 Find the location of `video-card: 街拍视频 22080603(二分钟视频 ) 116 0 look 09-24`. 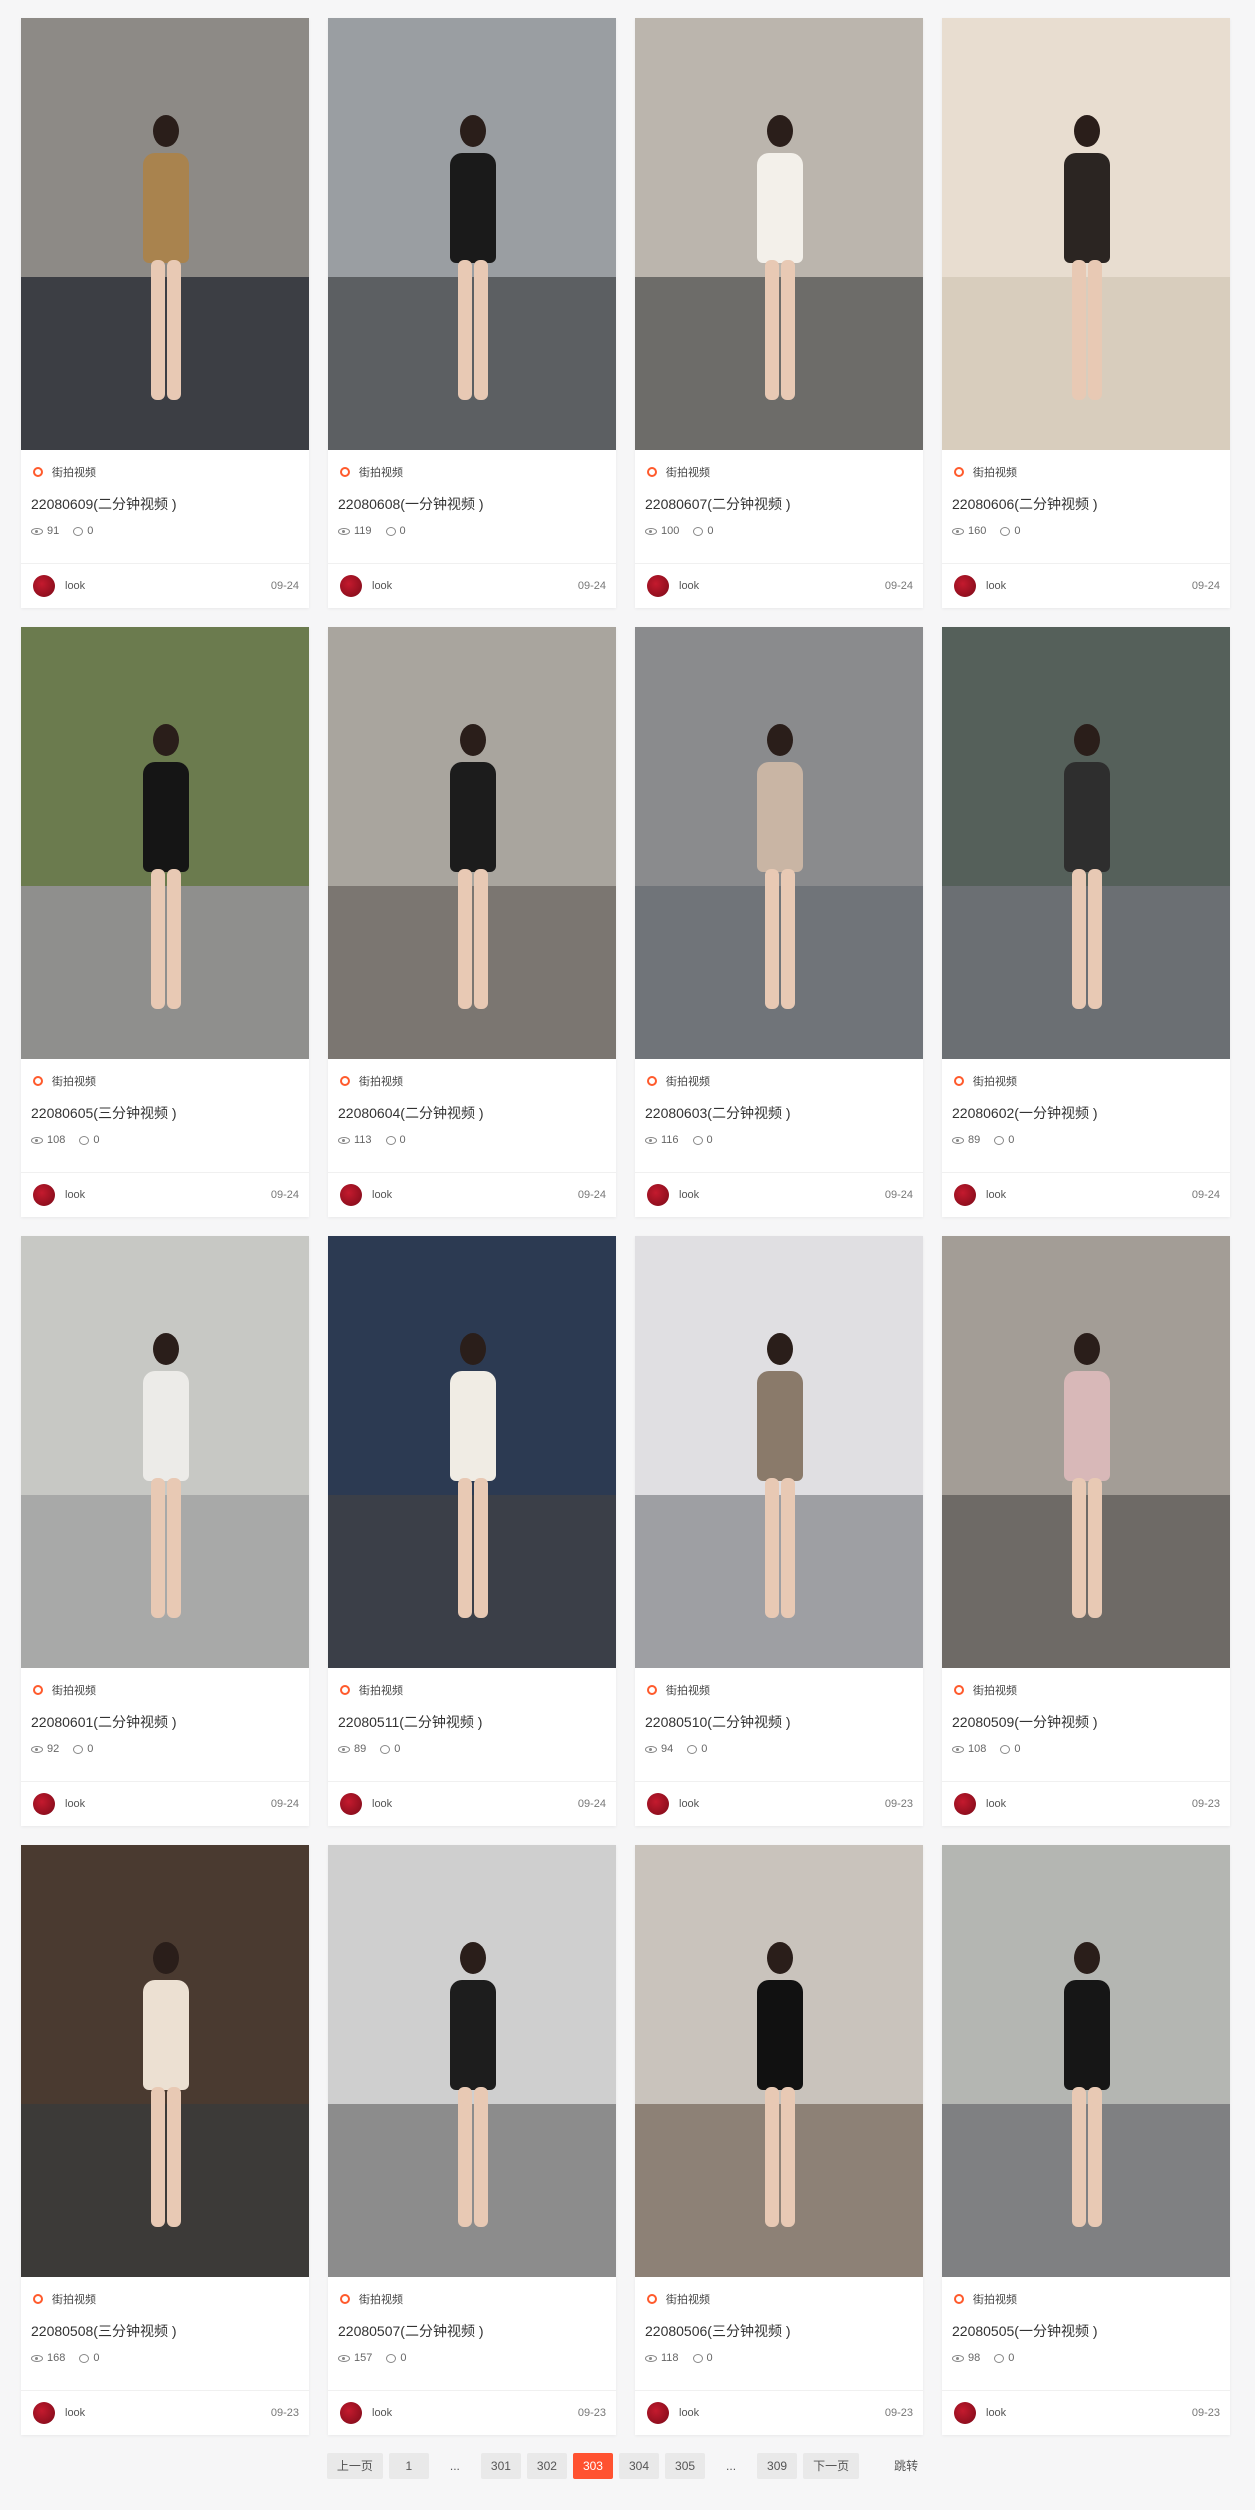

video-card: 街拍视频 22080603(二分钟视频 ) 116 0 look 09-24 is located at coordinates (779, 922).